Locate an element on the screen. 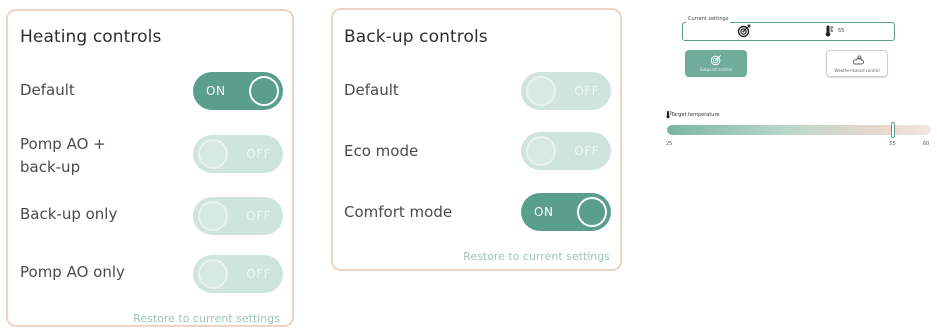  heating-default-label: Default is located at coordinates (47, 90).